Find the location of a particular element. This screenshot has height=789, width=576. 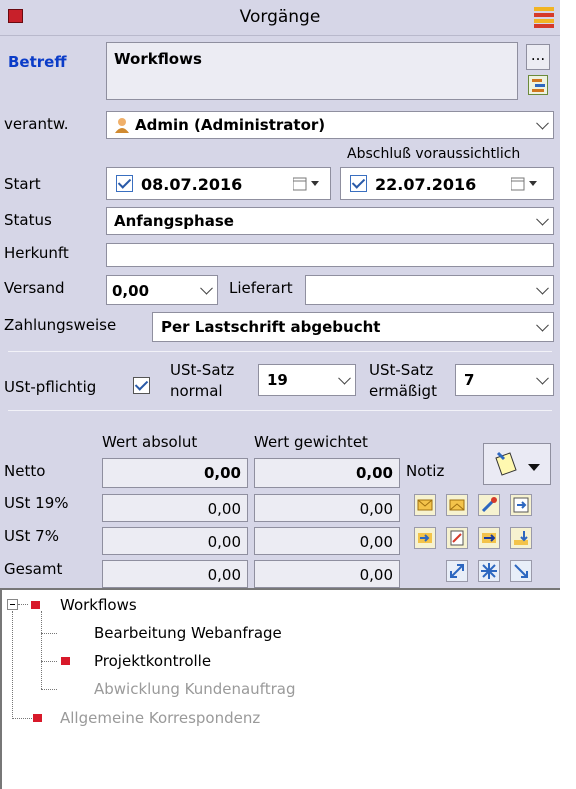

window-title: Vorgänge is located at coordinates (280, 17).